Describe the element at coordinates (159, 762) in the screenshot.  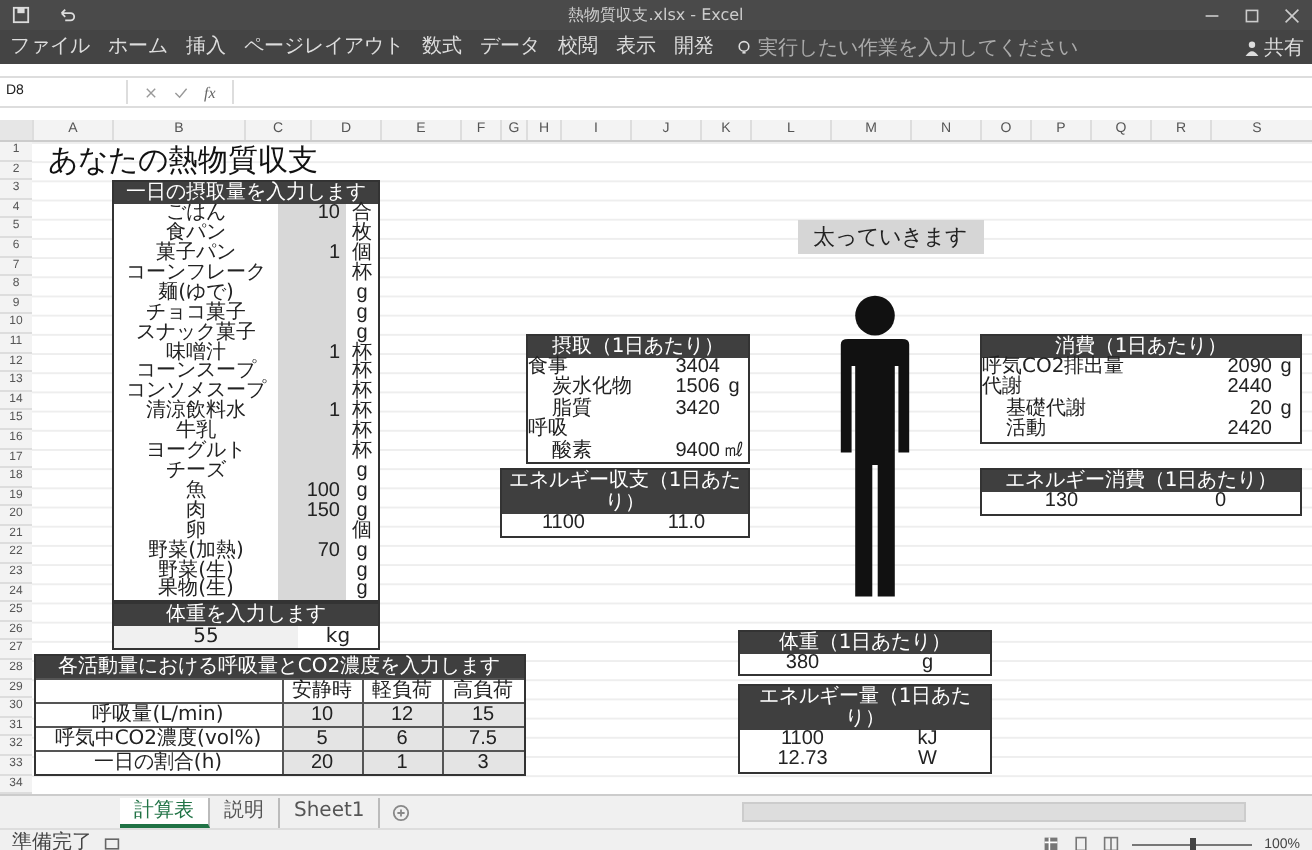
I see `row-label: 一日の割合(h)` at that location.